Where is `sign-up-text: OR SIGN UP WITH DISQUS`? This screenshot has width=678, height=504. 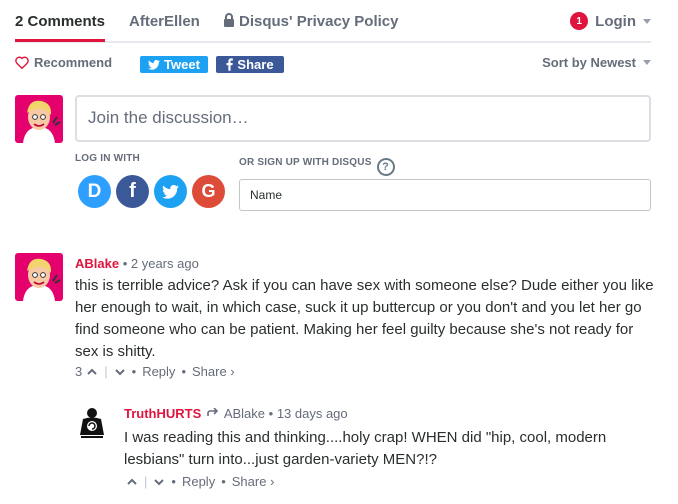
sign-up-text: OR SIGN UP WITH DISQUS is located at coordinates (305, 162).